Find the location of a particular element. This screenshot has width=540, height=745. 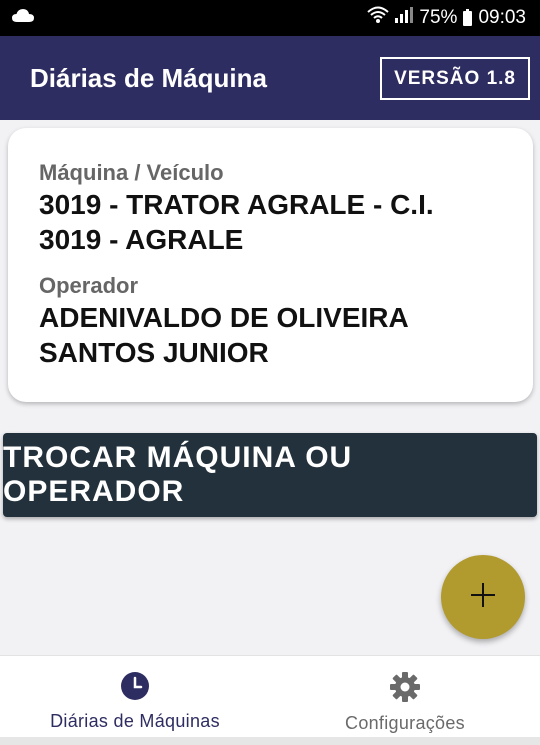

version-button: VERSÃO 1.8 is located at coordinates (455, 78).